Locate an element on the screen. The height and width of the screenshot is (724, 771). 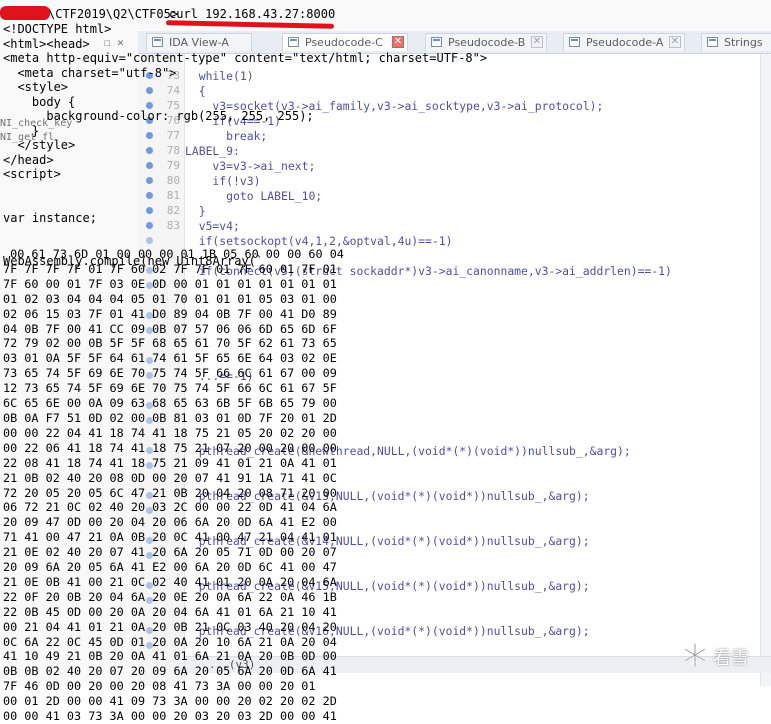
response-line: background-color: rgb(255, 255, 255); is located at coordinates (158, 116).